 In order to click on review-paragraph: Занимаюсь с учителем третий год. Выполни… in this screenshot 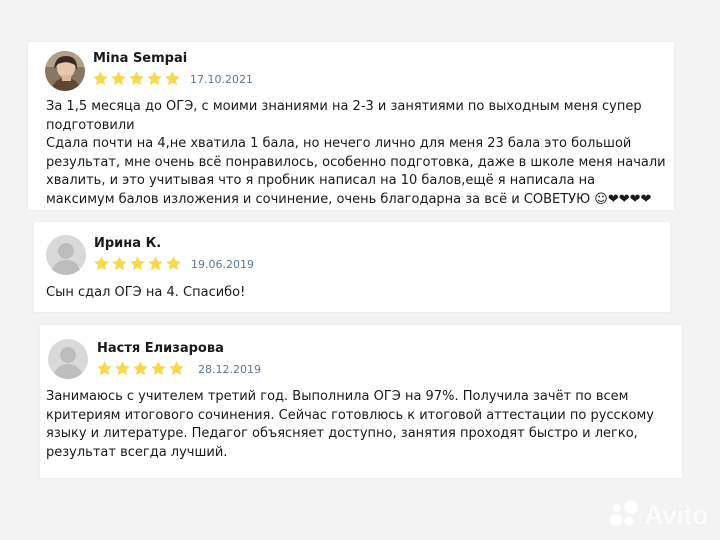, I will do `click(350, 424)`.